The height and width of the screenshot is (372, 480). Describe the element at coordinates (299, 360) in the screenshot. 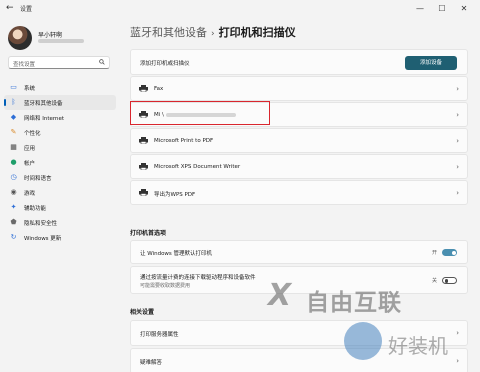

I see `troubleshoot-row: 疑难解答 ›` at that location.